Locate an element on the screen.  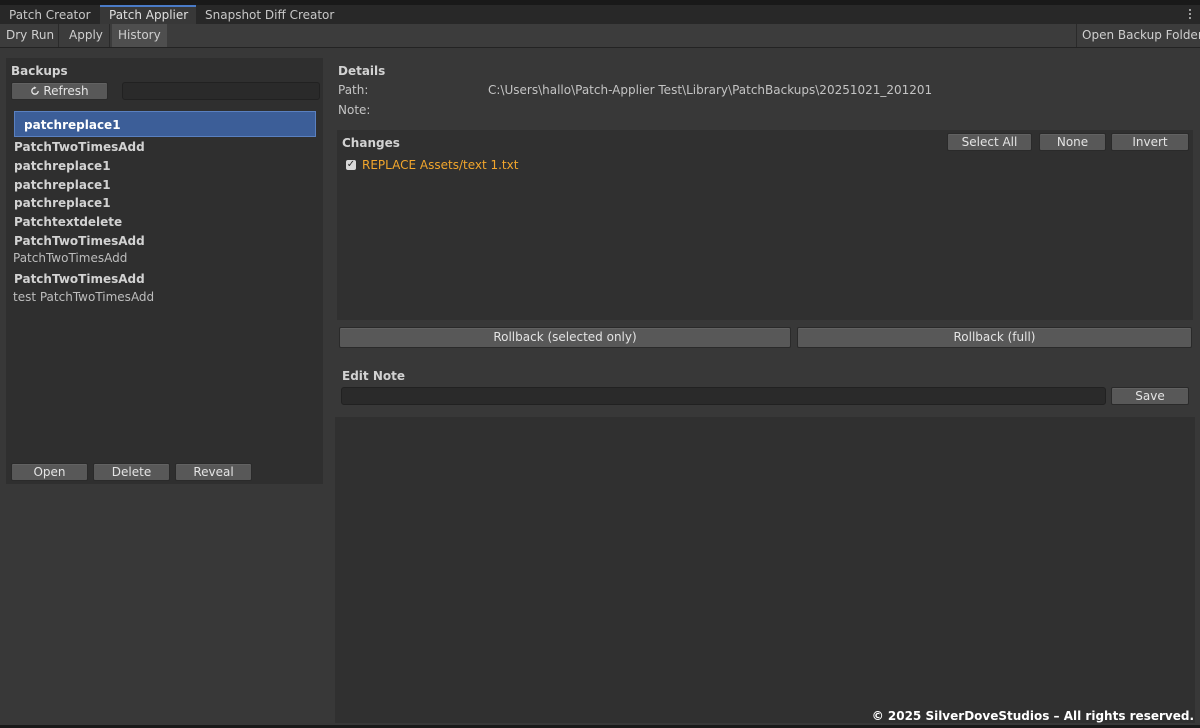
edit-note-title: Edit Note is located at coordinates (373, 376).